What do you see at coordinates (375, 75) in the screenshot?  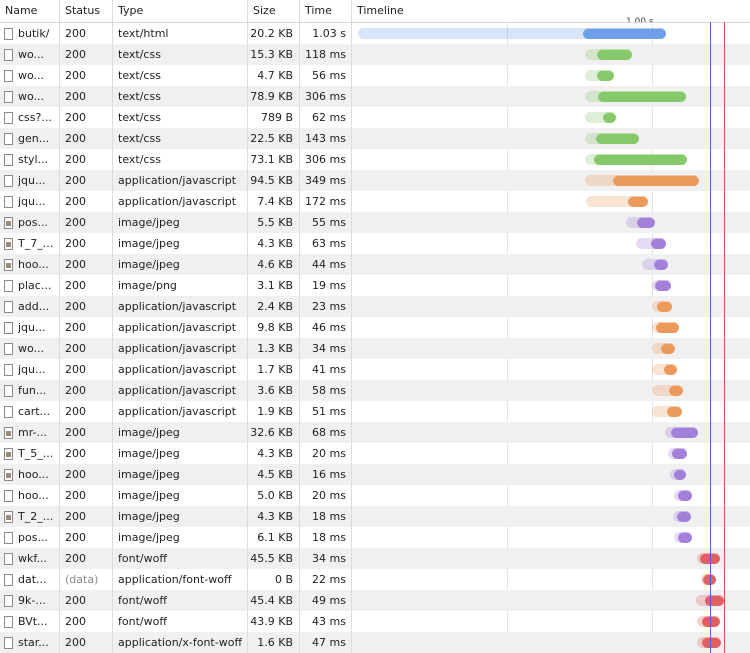 I see `request-row: wo... 200 text/css 4.7 KB 56 ms` at bounding box center [375, 75].